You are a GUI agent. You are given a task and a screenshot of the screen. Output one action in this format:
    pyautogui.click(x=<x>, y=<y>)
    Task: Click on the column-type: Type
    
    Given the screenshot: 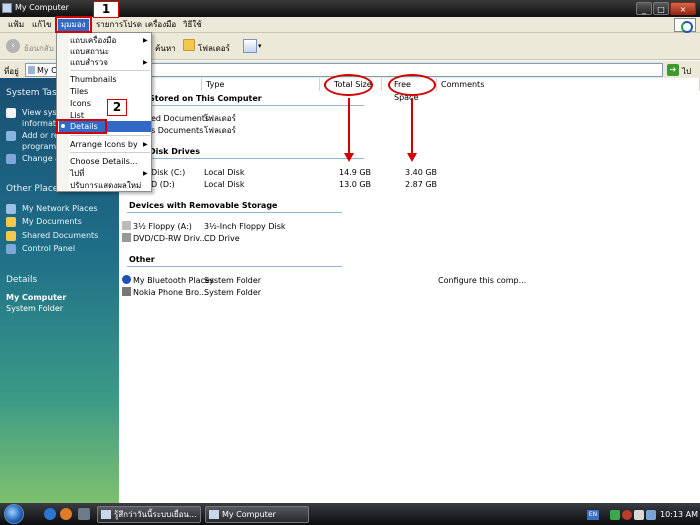 What is the action you would take?
    pyautogui.click(x=261, y=84)
    